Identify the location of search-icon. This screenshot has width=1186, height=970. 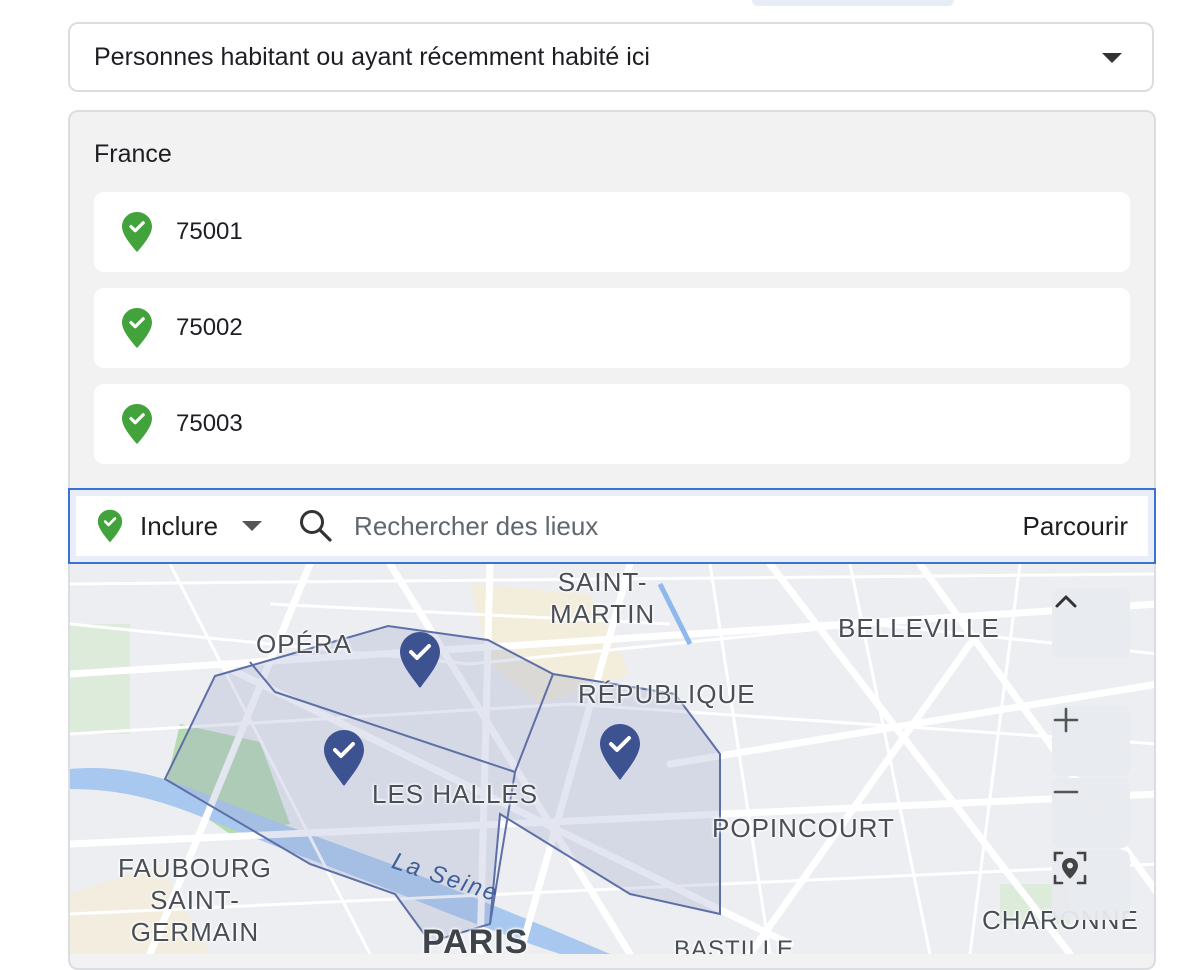
(316, 526).